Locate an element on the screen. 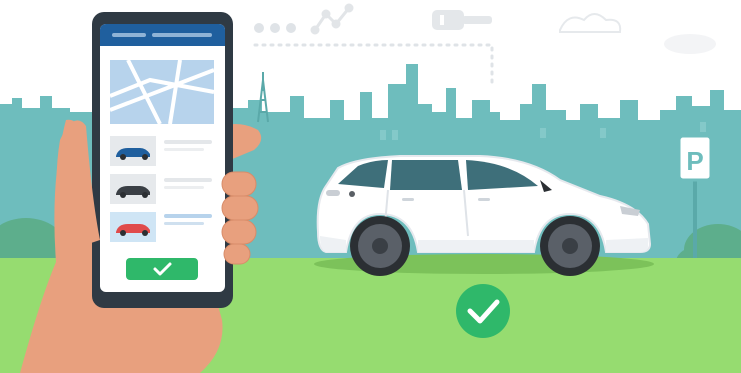 This screenshot has width=741, height=373. rear-wheel is located at coordinates (380, 246).